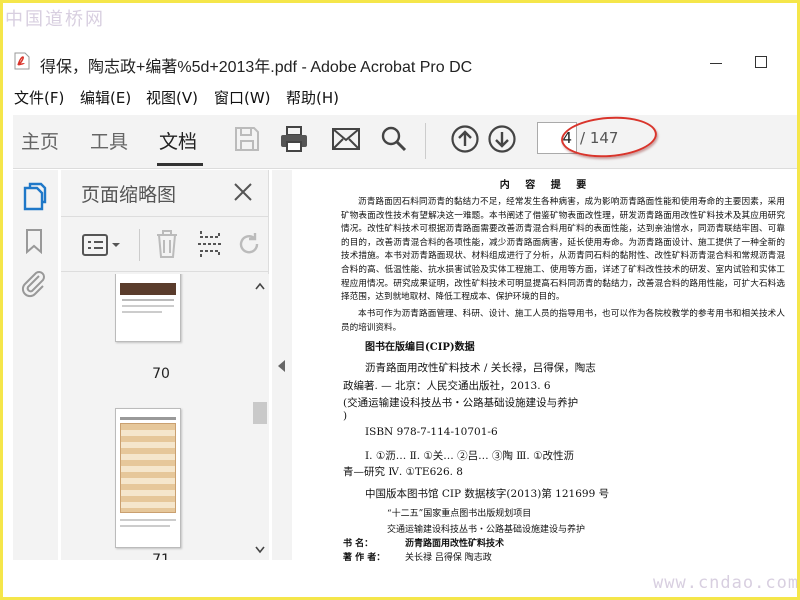  I want to click on collapse-arrow-icon, so click(282, 366).